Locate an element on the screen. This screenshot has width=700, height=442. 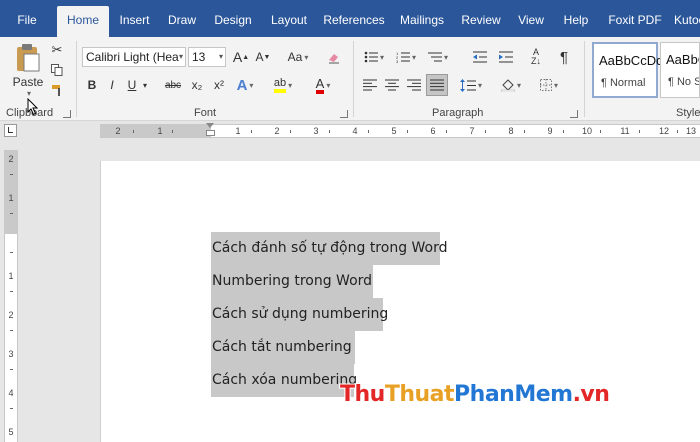
tab-help: Help is located at coordinates (576, 21).